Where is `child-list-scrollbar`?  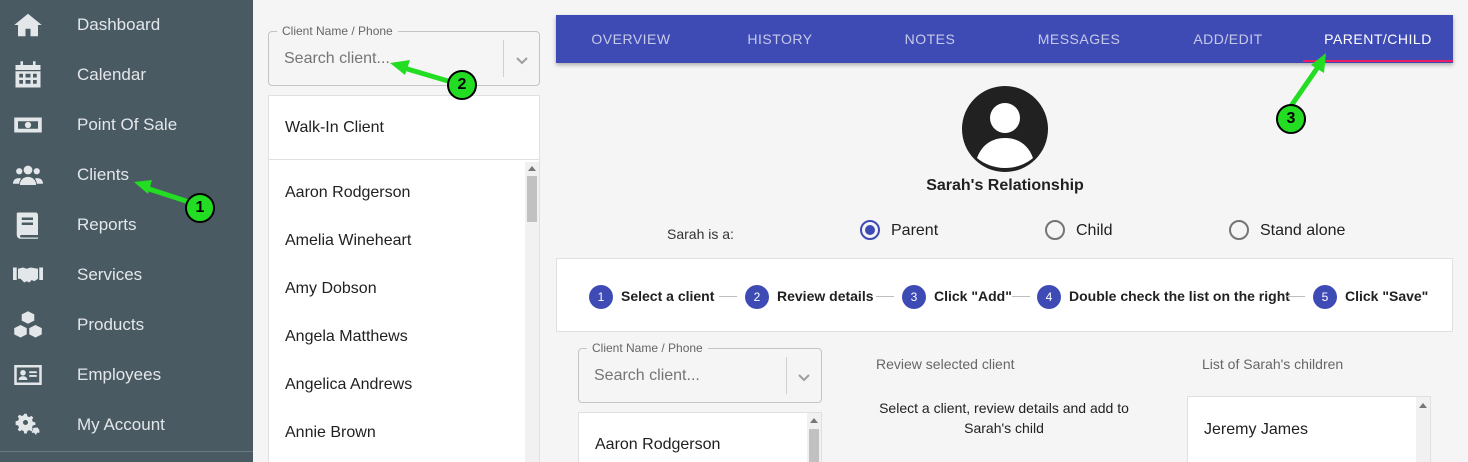 child-list-scrollbar is located at coordinates (814, 437).